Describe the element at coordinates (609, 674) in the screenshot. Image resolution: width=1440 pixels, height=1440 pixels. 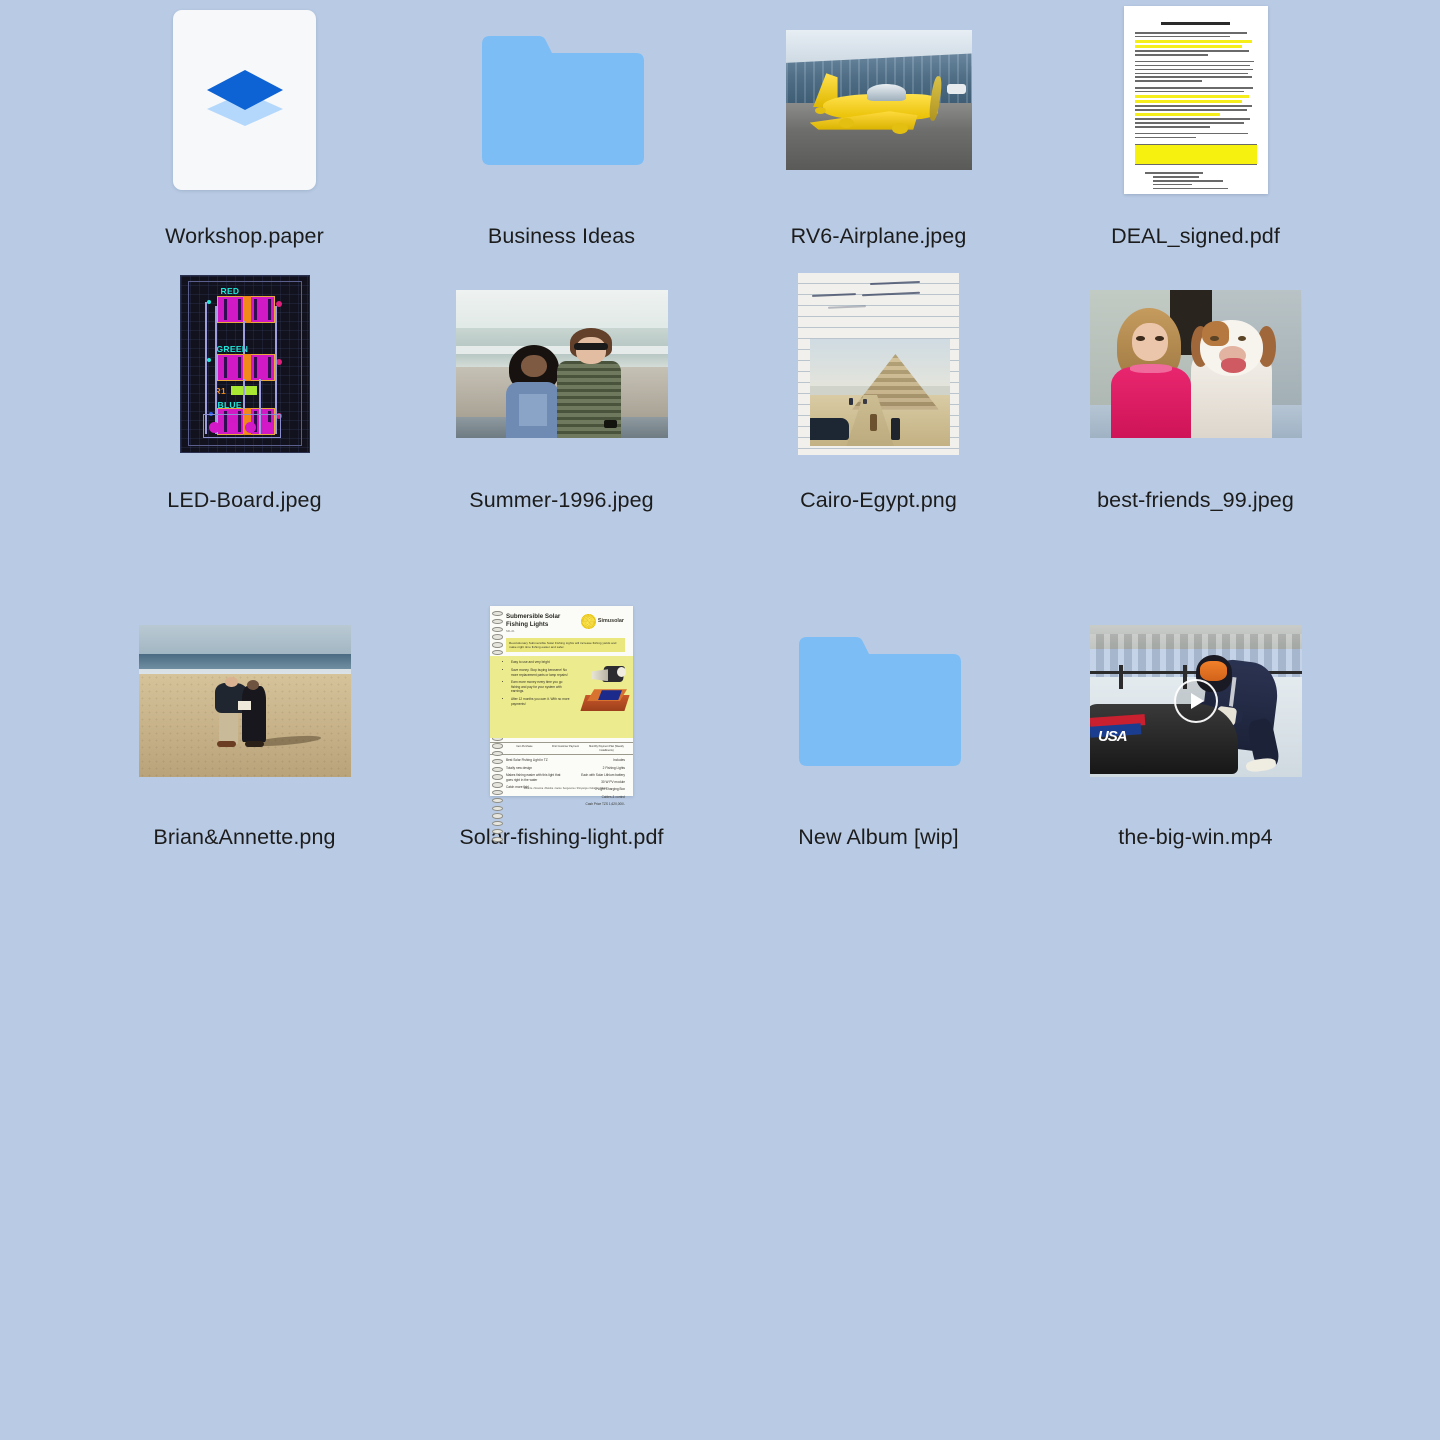
I see `solar-lamp-illustration` at that location.